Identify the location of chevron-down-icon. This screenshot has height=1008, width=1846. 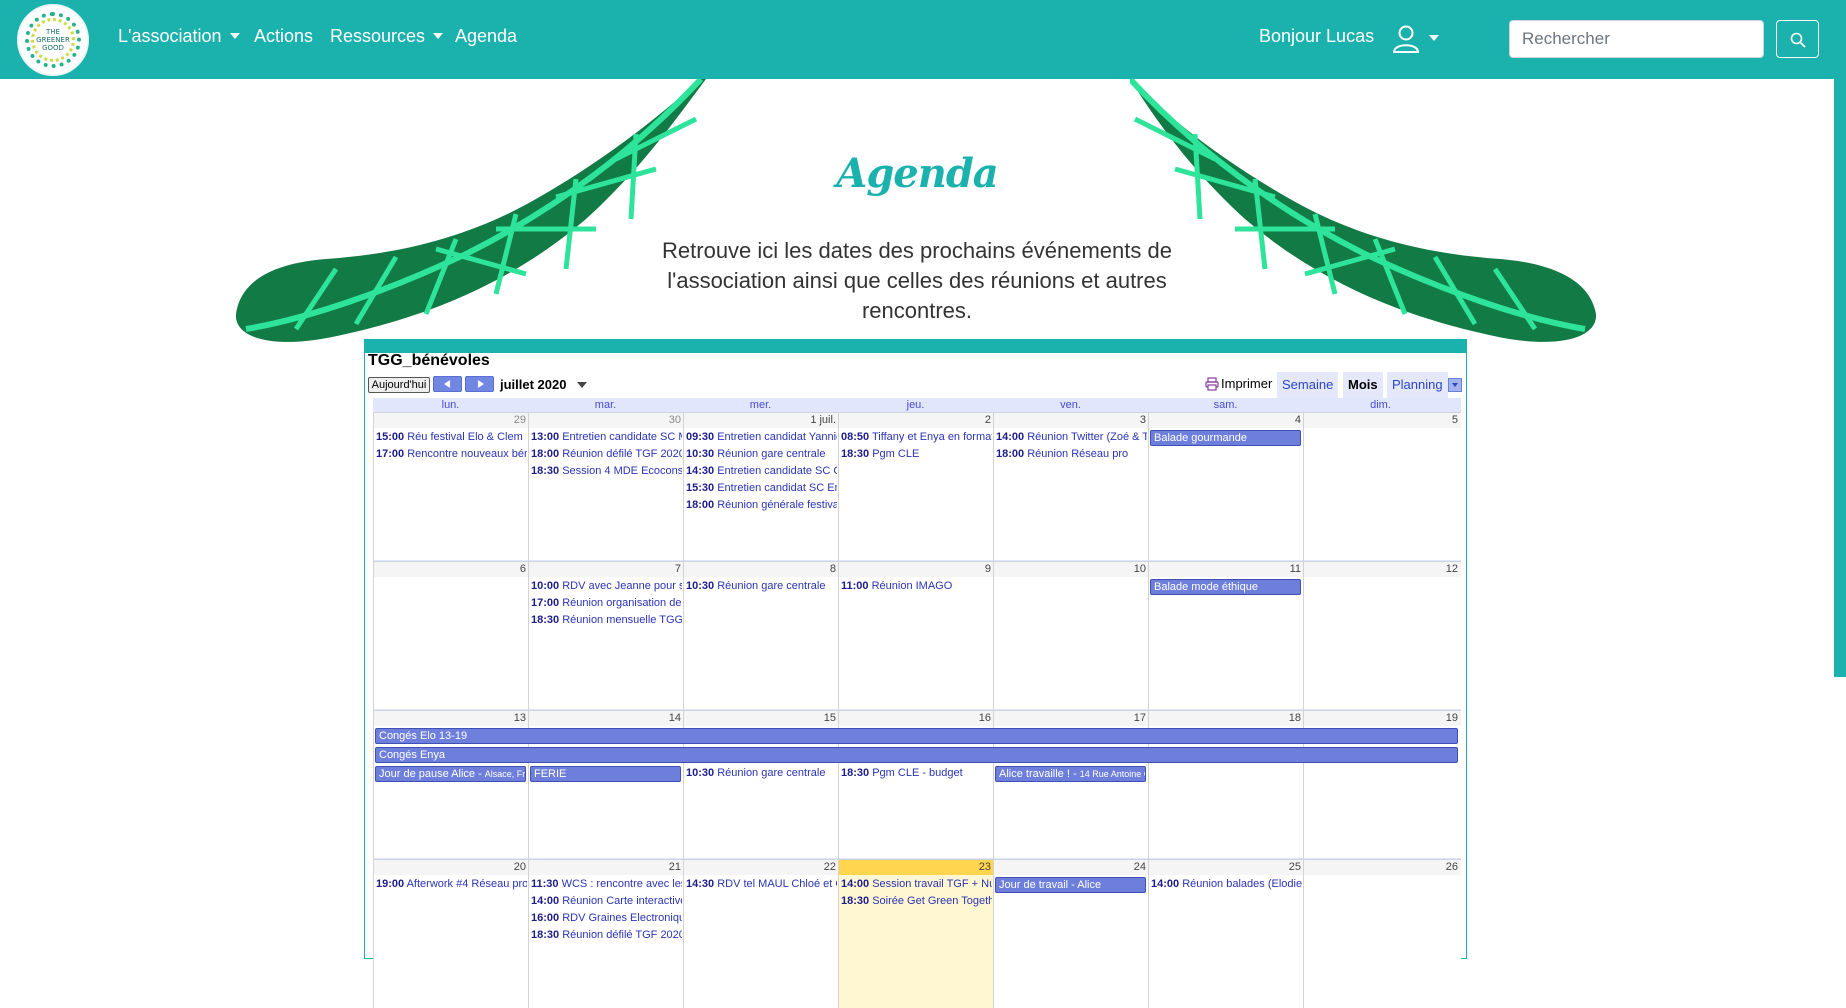
(438, 36).